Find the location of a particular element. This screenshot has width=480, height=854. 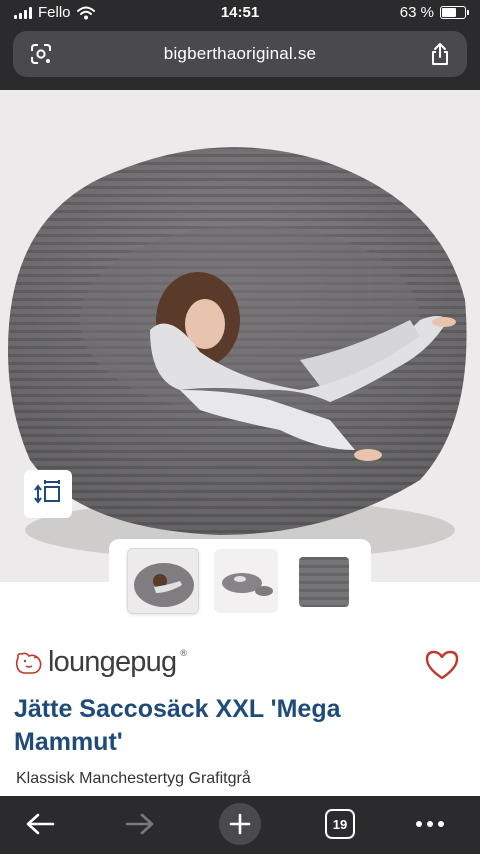

url-domain: bigberthaoriginal.se is located at coordinates (240, 54).